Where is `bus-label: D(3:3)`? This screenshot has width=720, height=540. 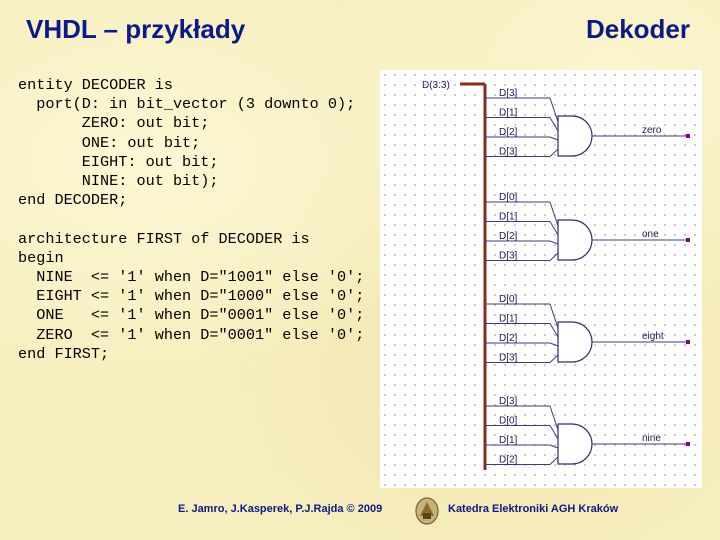
bus-label: D(3:3) is located at coordinates (436, 85).